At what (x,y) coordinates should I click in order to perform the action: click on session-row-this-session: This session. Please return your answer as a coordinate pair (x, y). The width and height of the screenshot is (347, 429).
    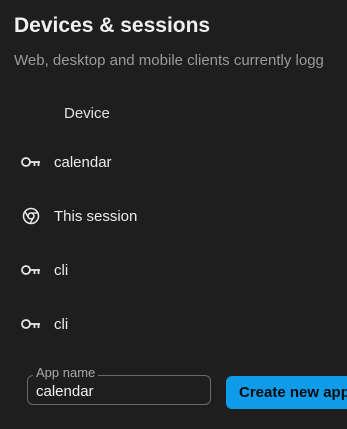
    Looking at the image, I should click on (173, 216).